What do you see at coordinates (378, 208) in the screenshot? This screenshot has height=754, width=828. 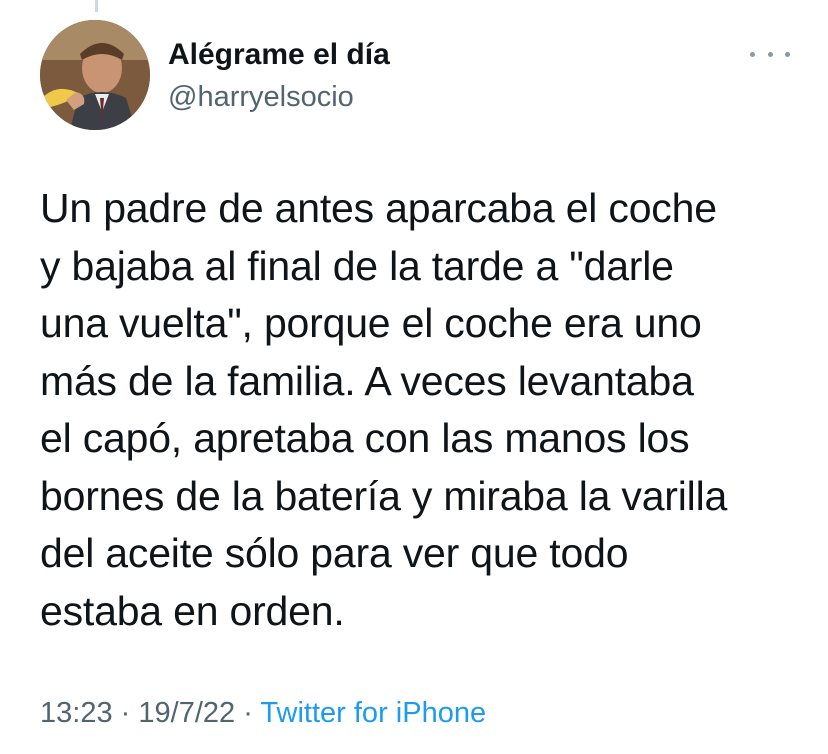 I see `tweet-text-line: Un padre de antes aparcaba el coche` at bounding box center [378, 208].